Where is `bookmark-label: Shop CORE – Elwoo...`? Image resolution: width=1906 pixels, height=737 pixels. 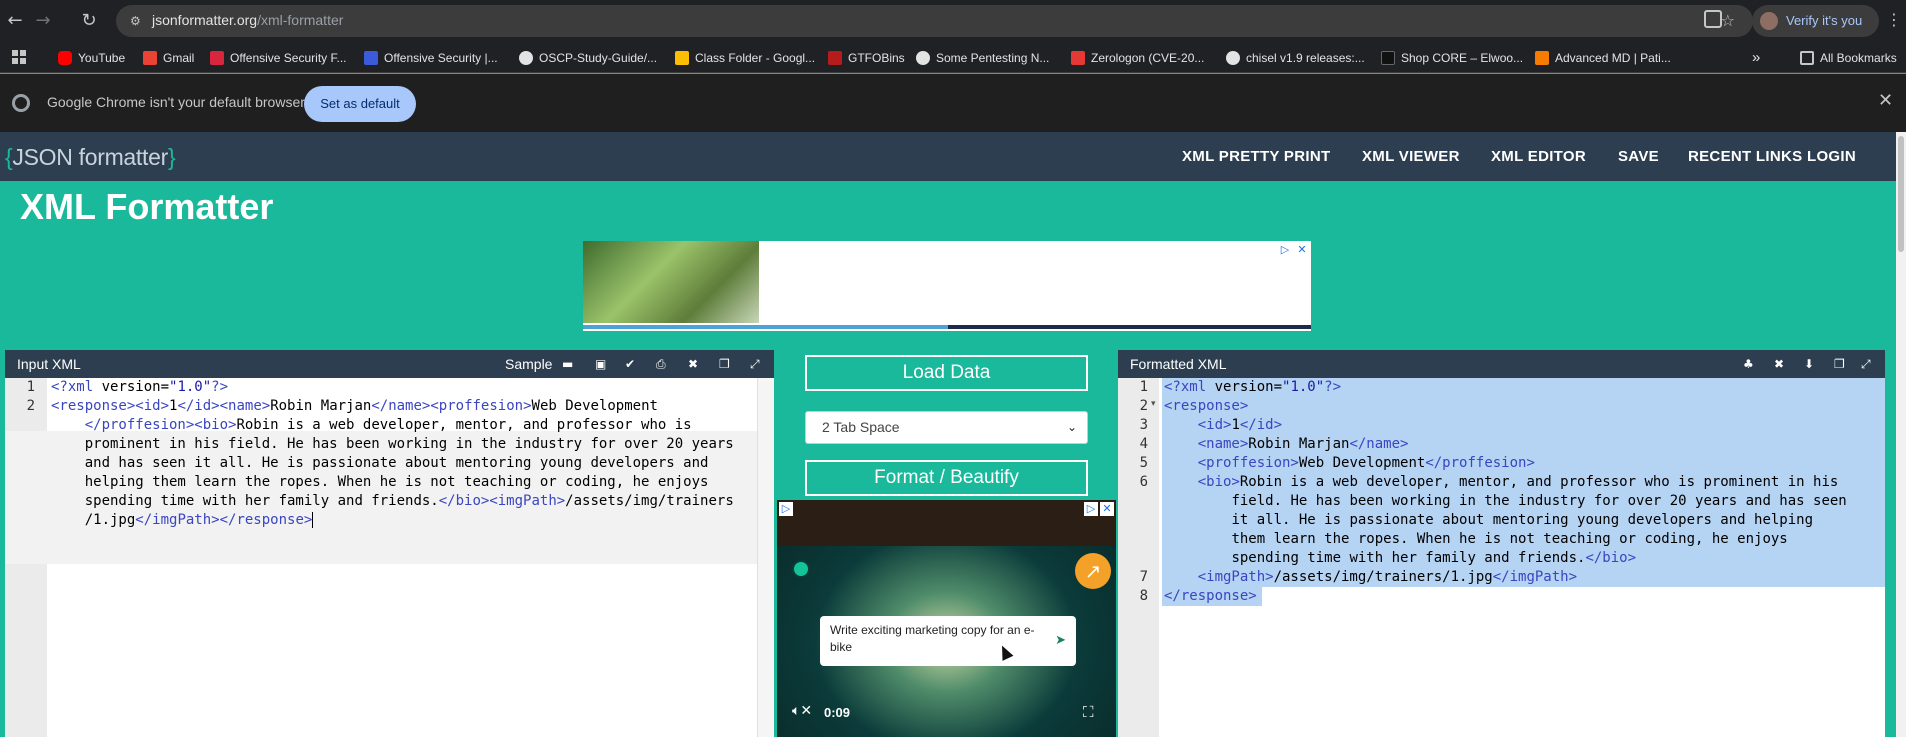 bookmark-label: Shop CORE – Elwoo... is located at coordinates (1462, 58).